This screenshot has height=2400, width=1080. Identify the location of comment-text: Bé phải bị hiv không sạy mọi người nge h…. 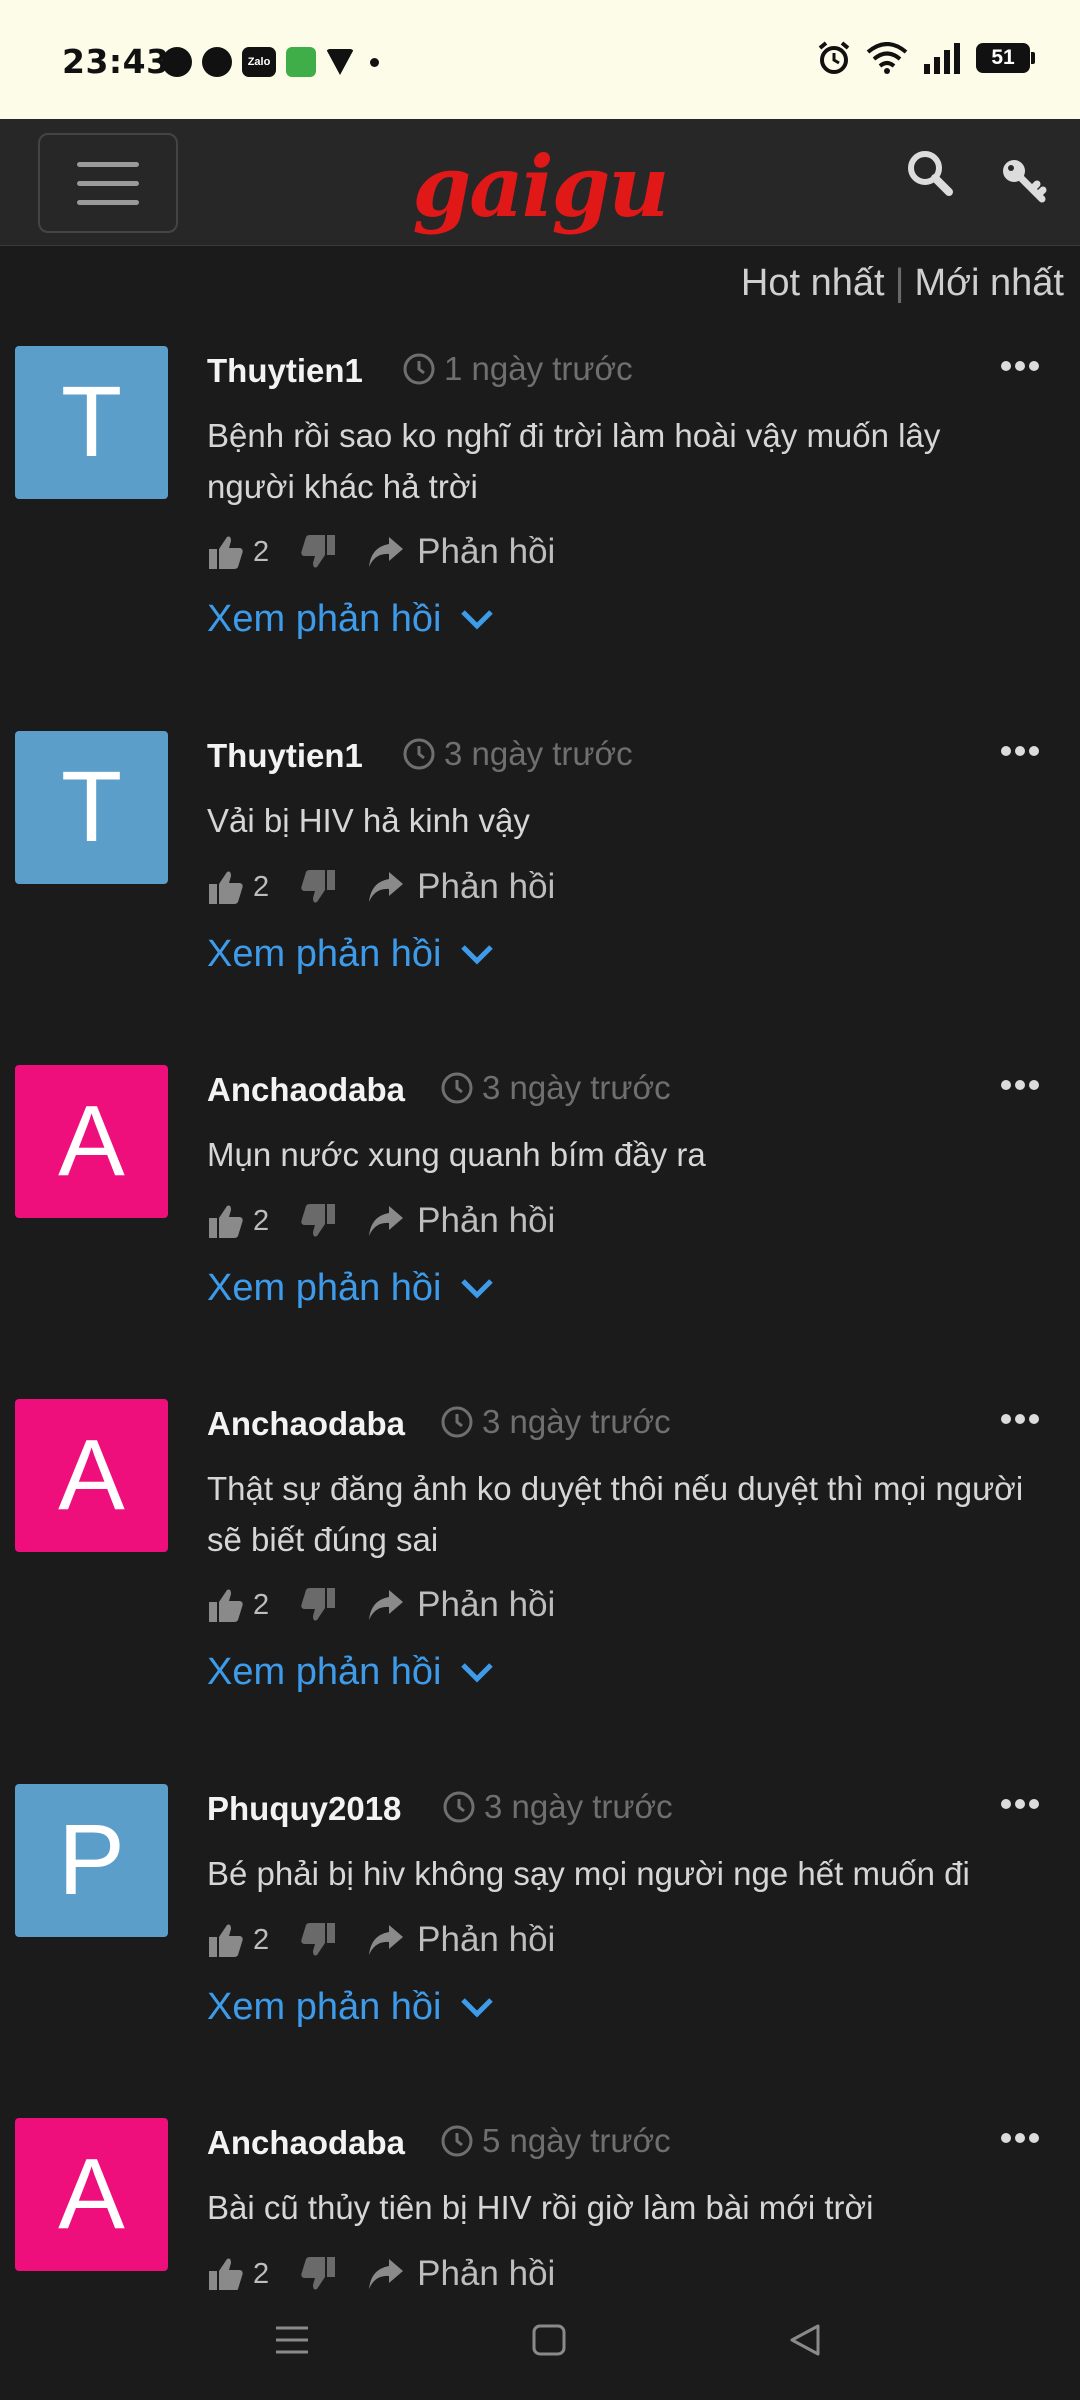
(588, 1873).